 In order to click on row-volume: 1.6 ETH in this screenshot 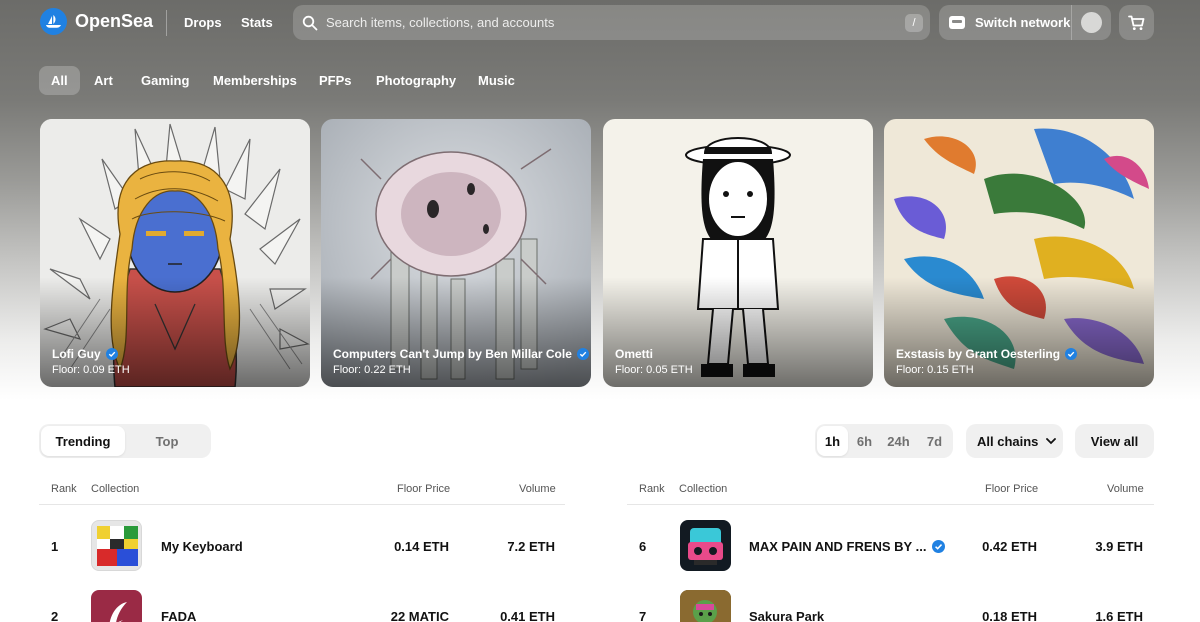, I will do `click(1119, 615)`.